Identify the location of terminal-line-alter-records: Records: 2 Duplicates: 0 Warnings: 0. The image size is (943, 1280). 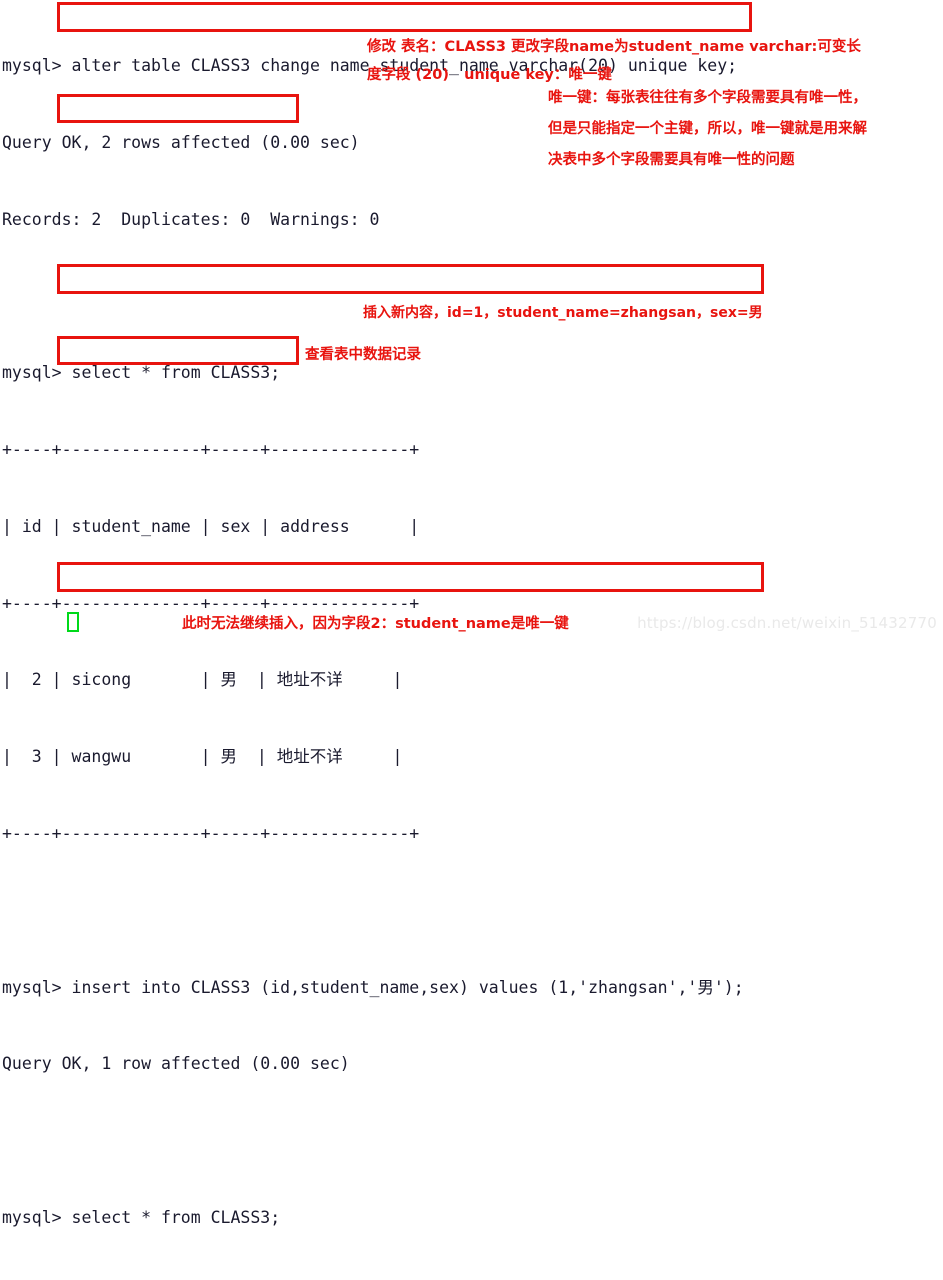
(191, 219).